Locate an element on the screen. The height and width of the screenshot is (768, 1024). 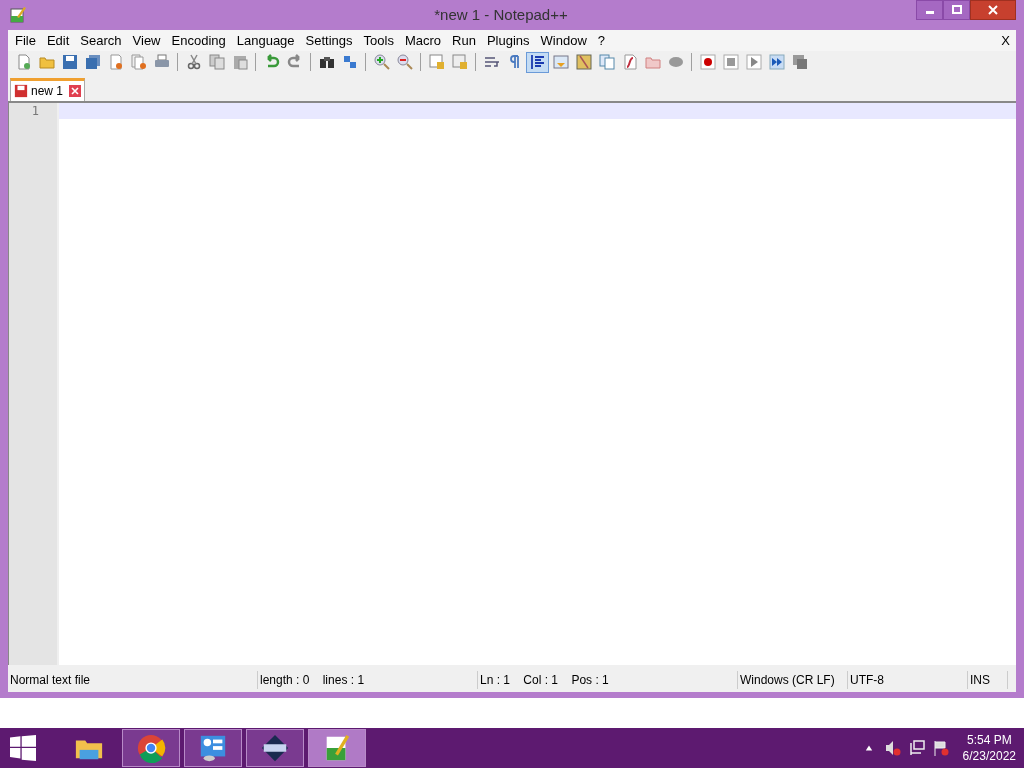
line-number: 1 is located at coordinates (35, 111).